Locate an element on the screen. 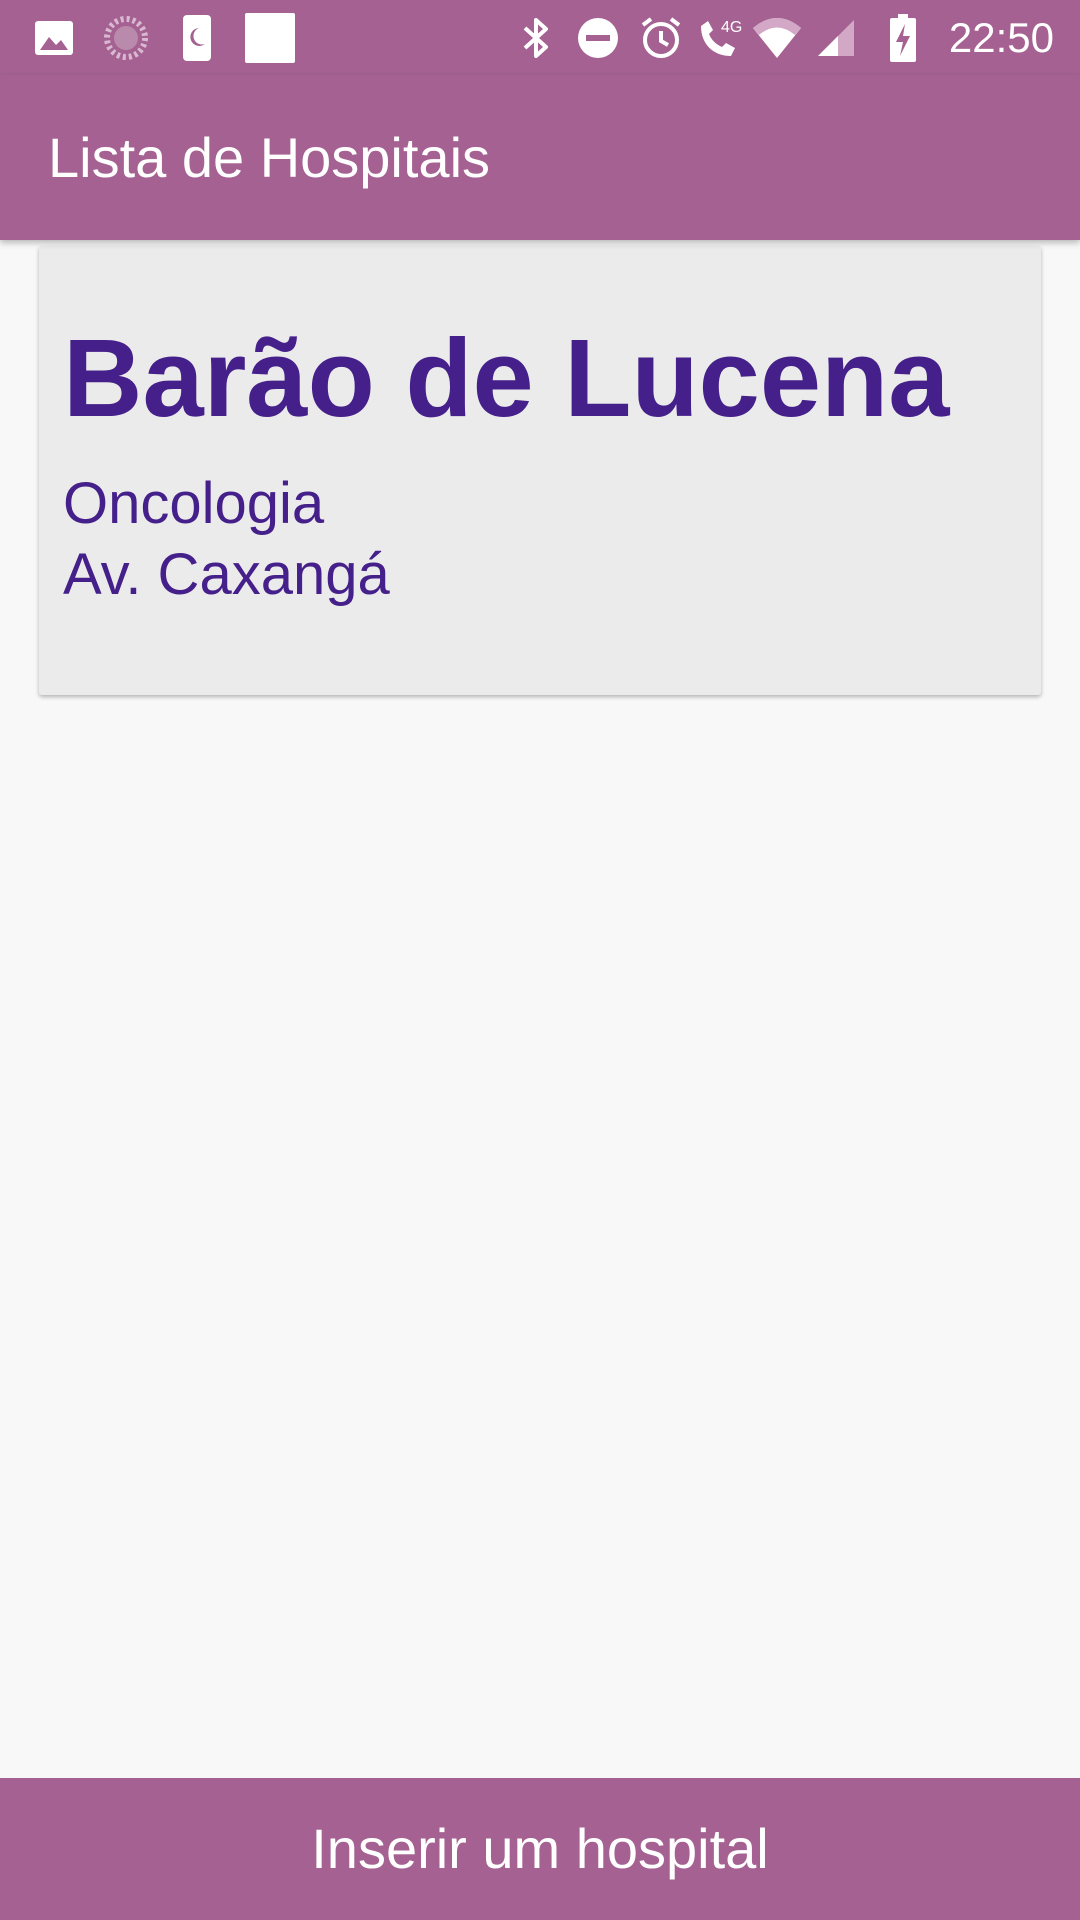 The image size is (1080, 1920). loading-spinner-icon is located at coordinates (126, 38).